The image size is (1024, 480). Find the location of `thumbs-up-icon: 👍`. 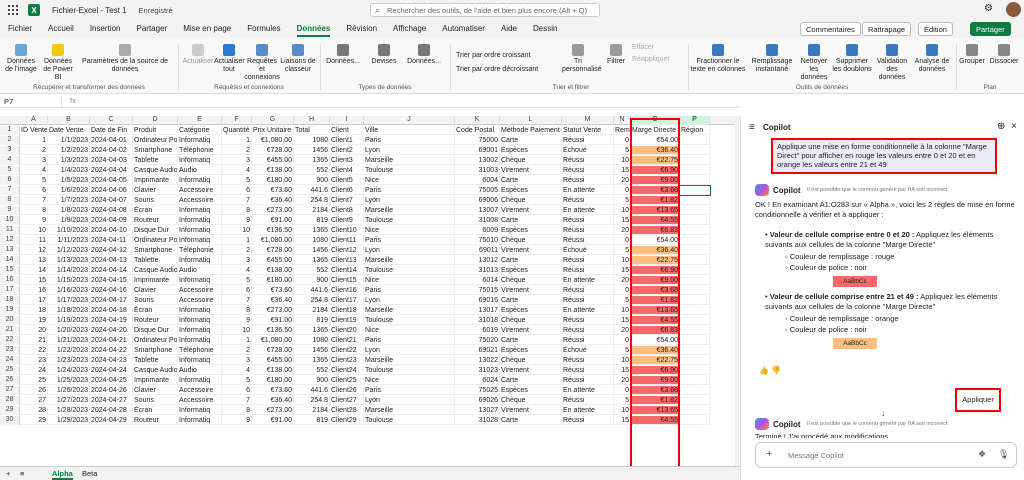

thumbs-up-icon: 👍 is located at coordinates (764, 370).